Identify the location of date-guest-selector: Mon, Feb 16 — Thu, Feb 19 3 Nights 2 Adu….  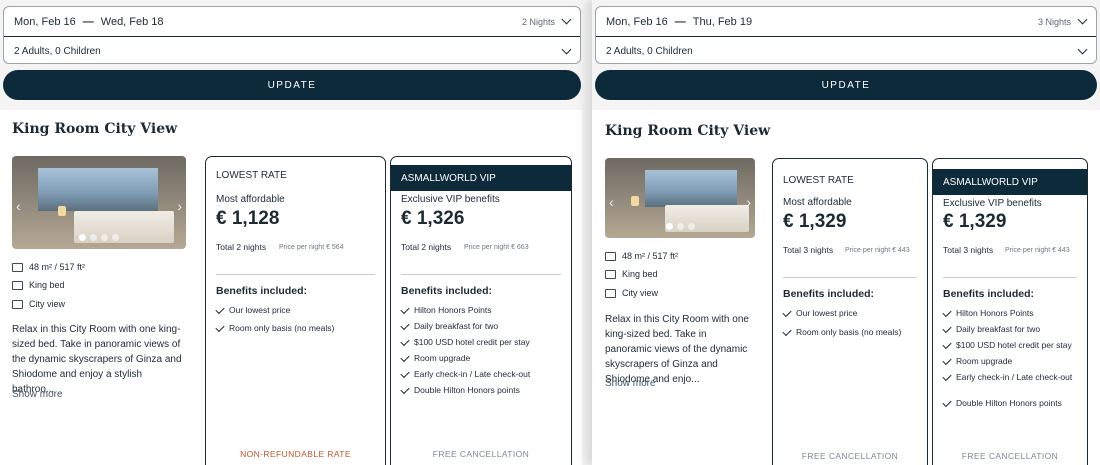
(846, 35).